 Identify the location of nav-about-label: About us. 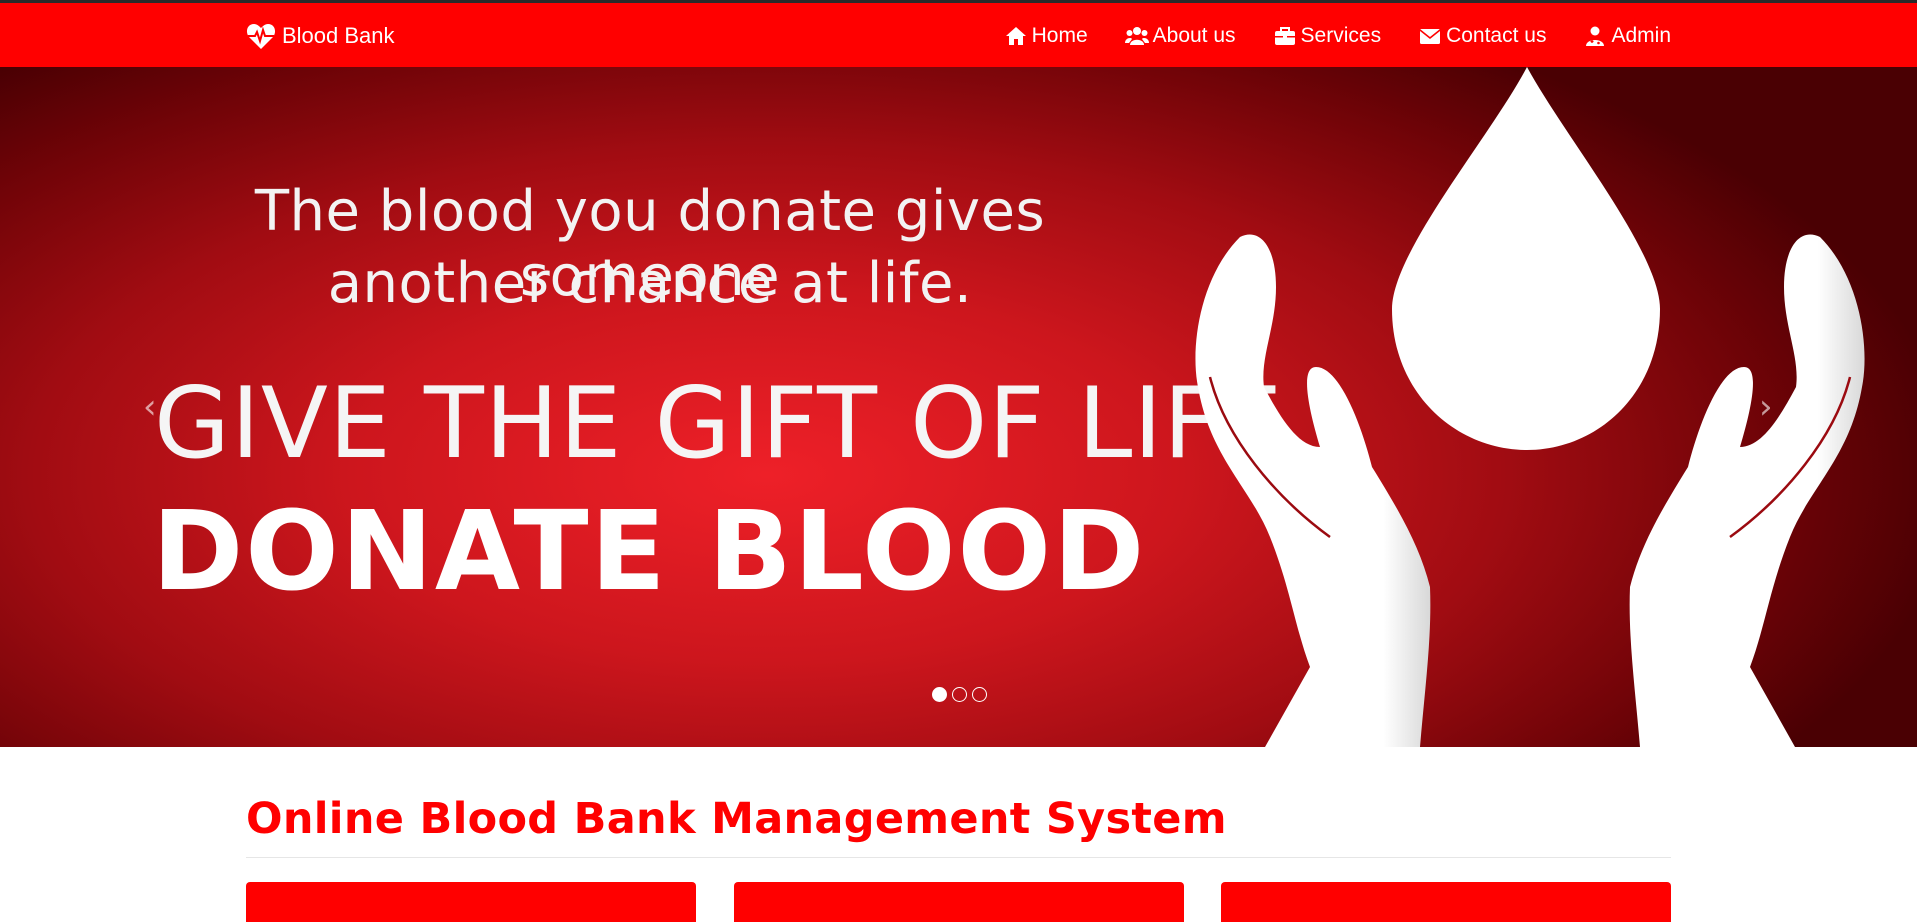
(1194, 35).